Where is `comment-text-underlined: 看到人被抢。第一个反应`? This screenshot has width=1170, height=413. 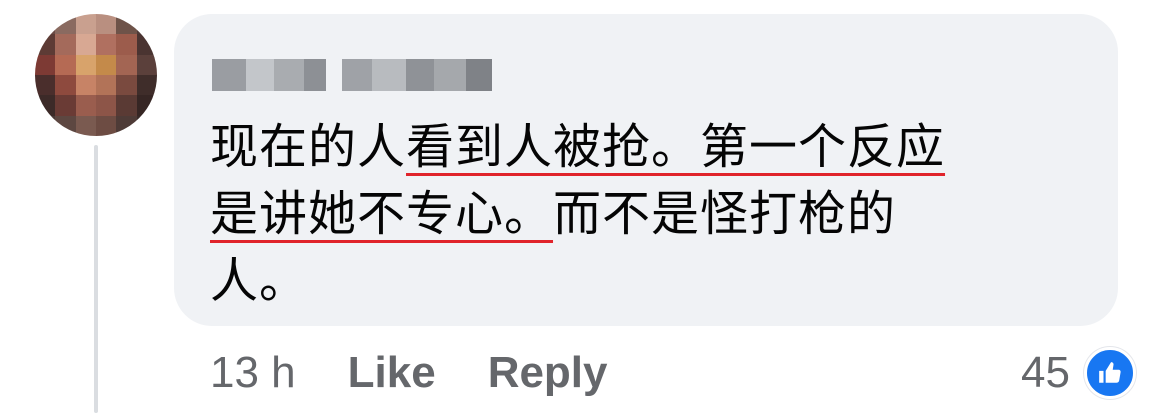
comment-text-underlined: 看到人被抢。第一个反应 is located at coordinates (676, 147).